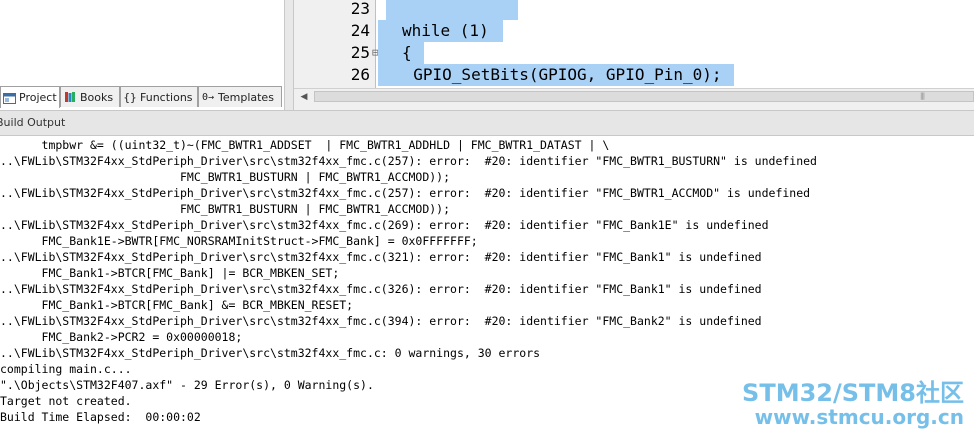  I want to click on project-panel: Project Books {} Functions 0→ Templates, so click(142, 55).